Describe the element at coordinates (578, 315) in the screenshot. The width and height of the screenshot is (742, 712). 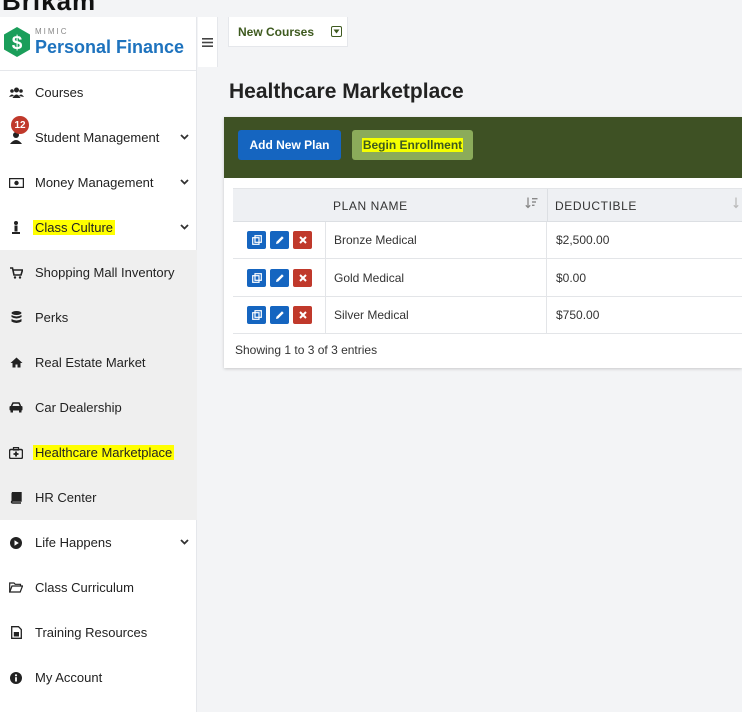
I see `deductible-value: $750.00` at that location.